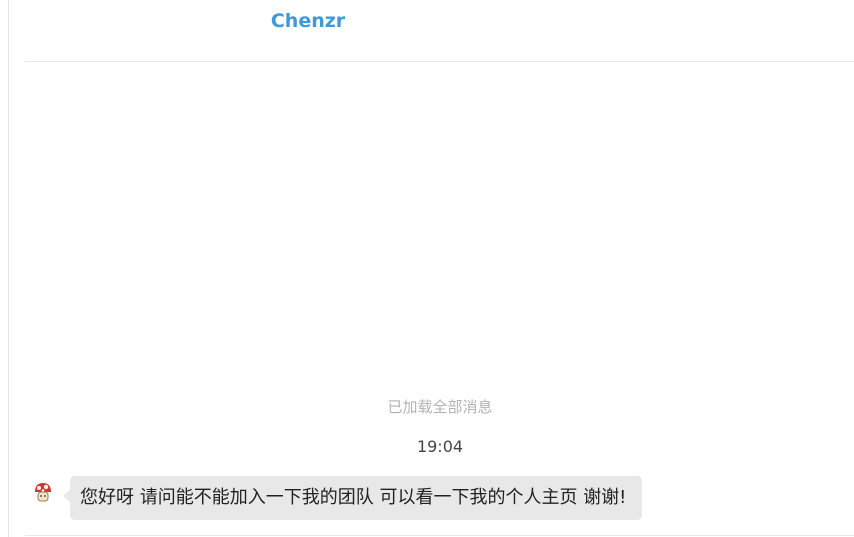 Image resolution: width=854 pixels, height=537 pixels. What do you see at coordinates (308, 21) in the screenshot?
I see `chat-title-text: Chenzr` at bounding box center [308, 21].